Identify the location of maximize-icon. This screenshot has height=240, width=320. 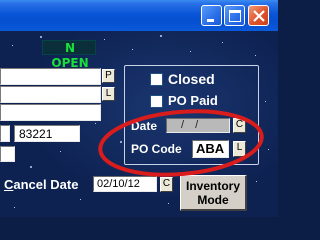
(235, 16).